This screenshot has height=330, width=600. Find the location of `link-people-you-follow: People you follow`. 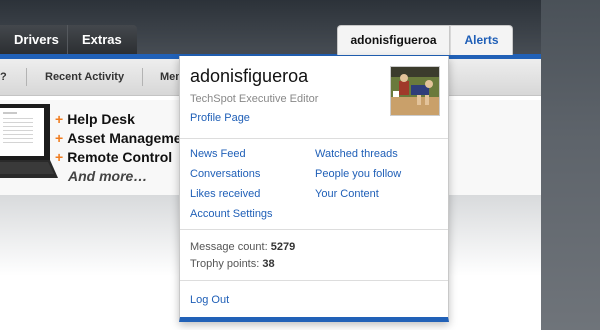

link-people-you-follow: People you follow is located at coordinates (358, 174).